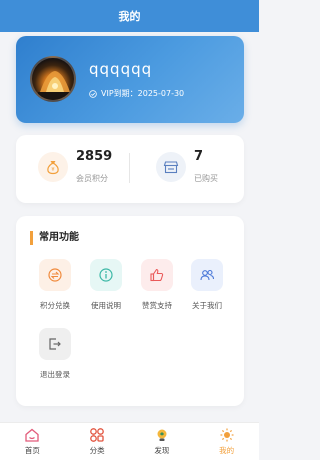 This screenshot has height=460, width=320. Describe the element at coordinates (55, 305) in the screenshot. I see `points-exchange-label: 积分兑换` at that location.